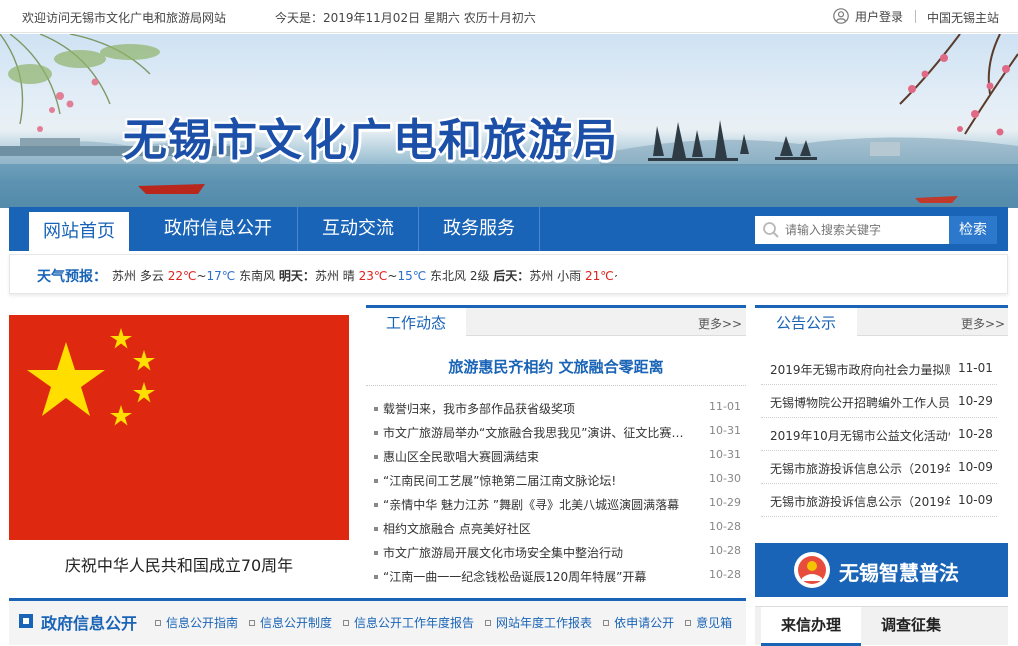  Describe the element at coordinates (326, 276) in the screenshot. I see `weather-tomorrow-city: 苏州` at that location.